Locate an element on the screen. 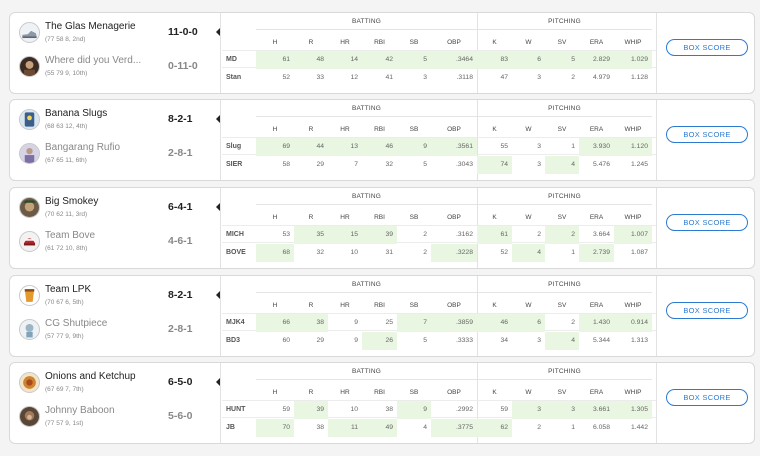  matchup-record: 8-2-1 is located at coordinates (180, 295).